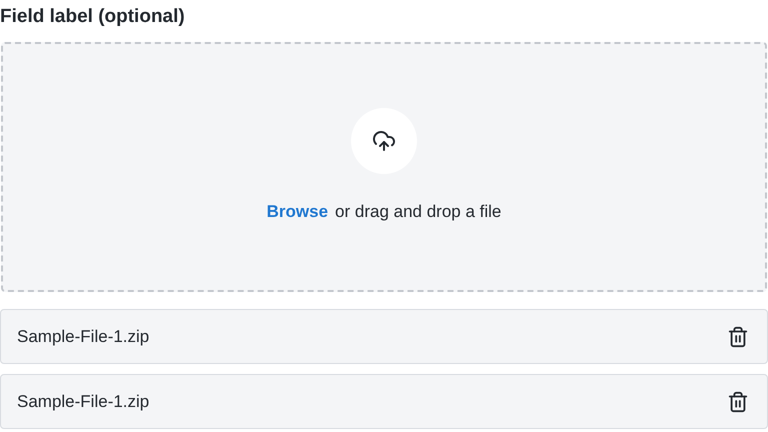 This screenshot has width=768, height=432. What do you see at coordinates (384, 141) in the screenshot?
I see `cloud-upload-icon` at bounding box center [384, 141].